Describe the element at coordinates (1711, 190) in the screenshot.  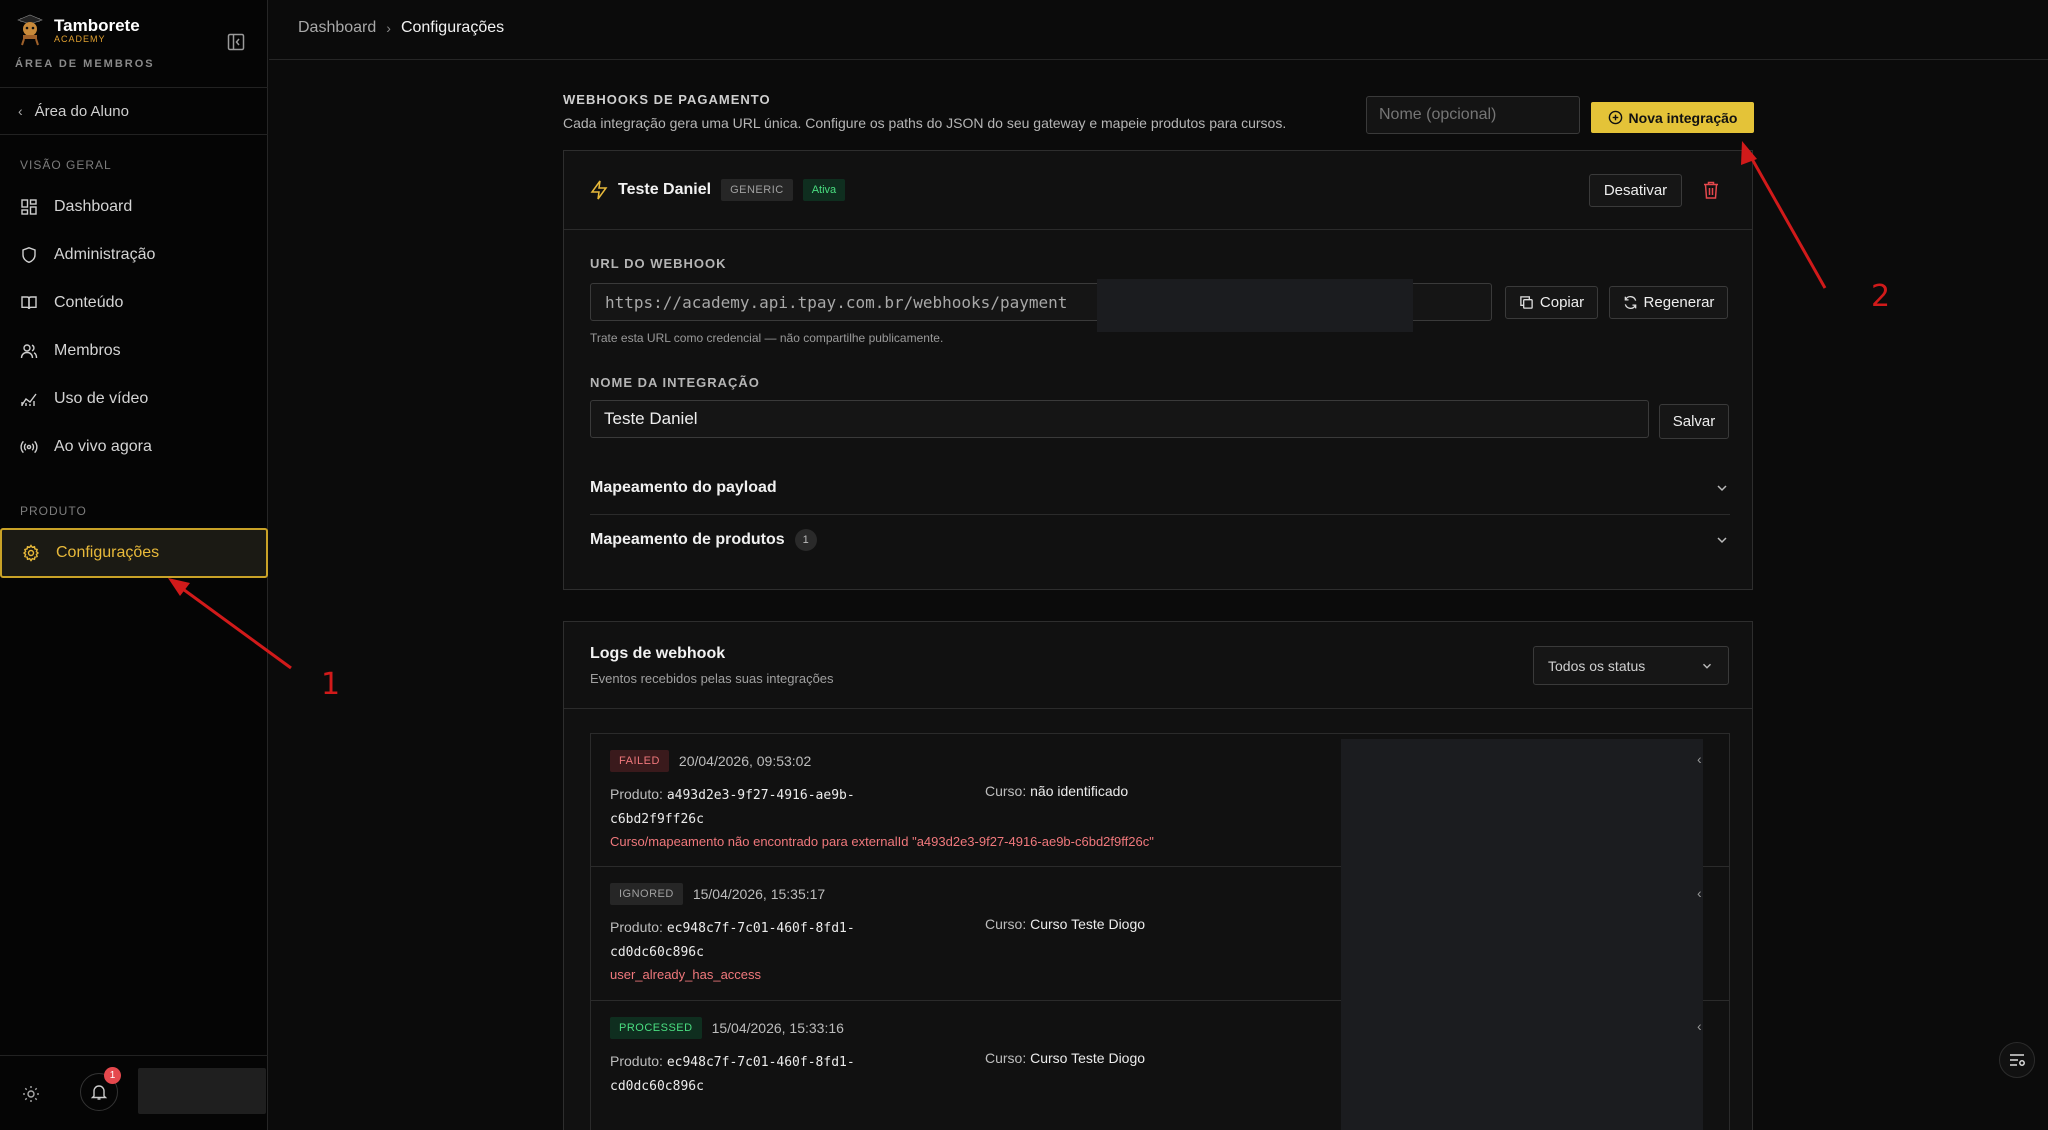
I see `trash-icon` at that location.